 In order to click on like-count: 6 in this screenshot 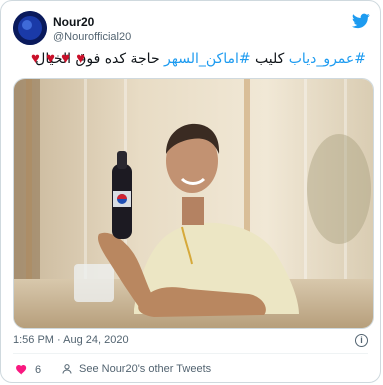, I will do `click(38, 369)`.